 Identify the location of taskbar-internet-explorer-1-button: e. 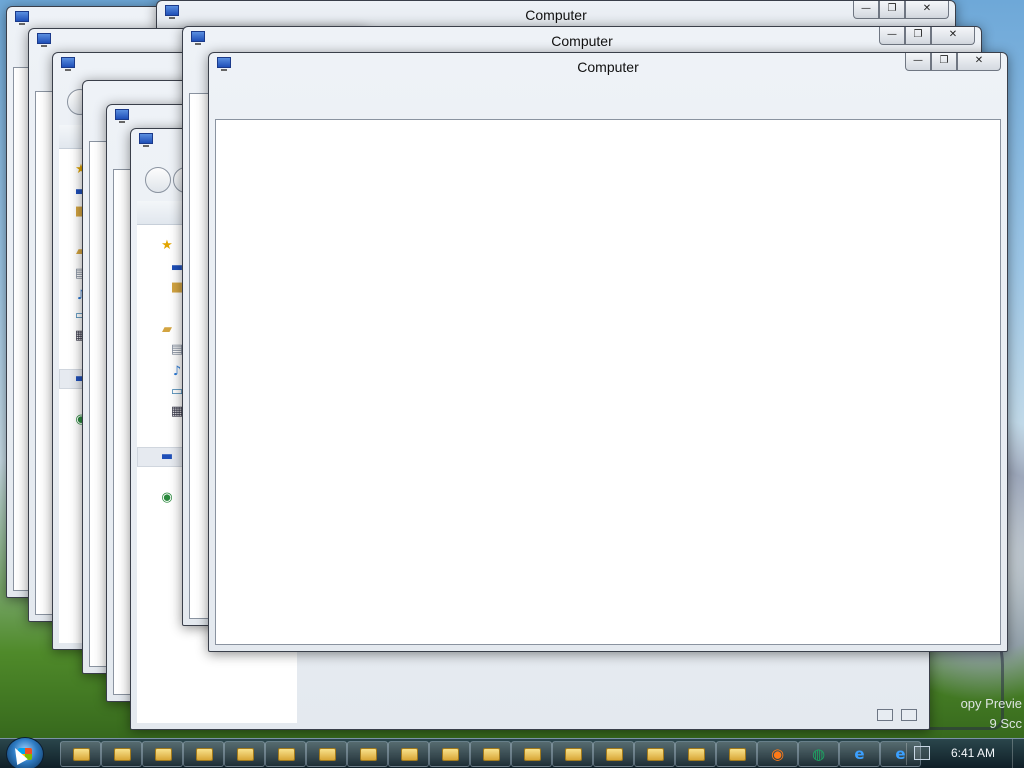
(859, 754).